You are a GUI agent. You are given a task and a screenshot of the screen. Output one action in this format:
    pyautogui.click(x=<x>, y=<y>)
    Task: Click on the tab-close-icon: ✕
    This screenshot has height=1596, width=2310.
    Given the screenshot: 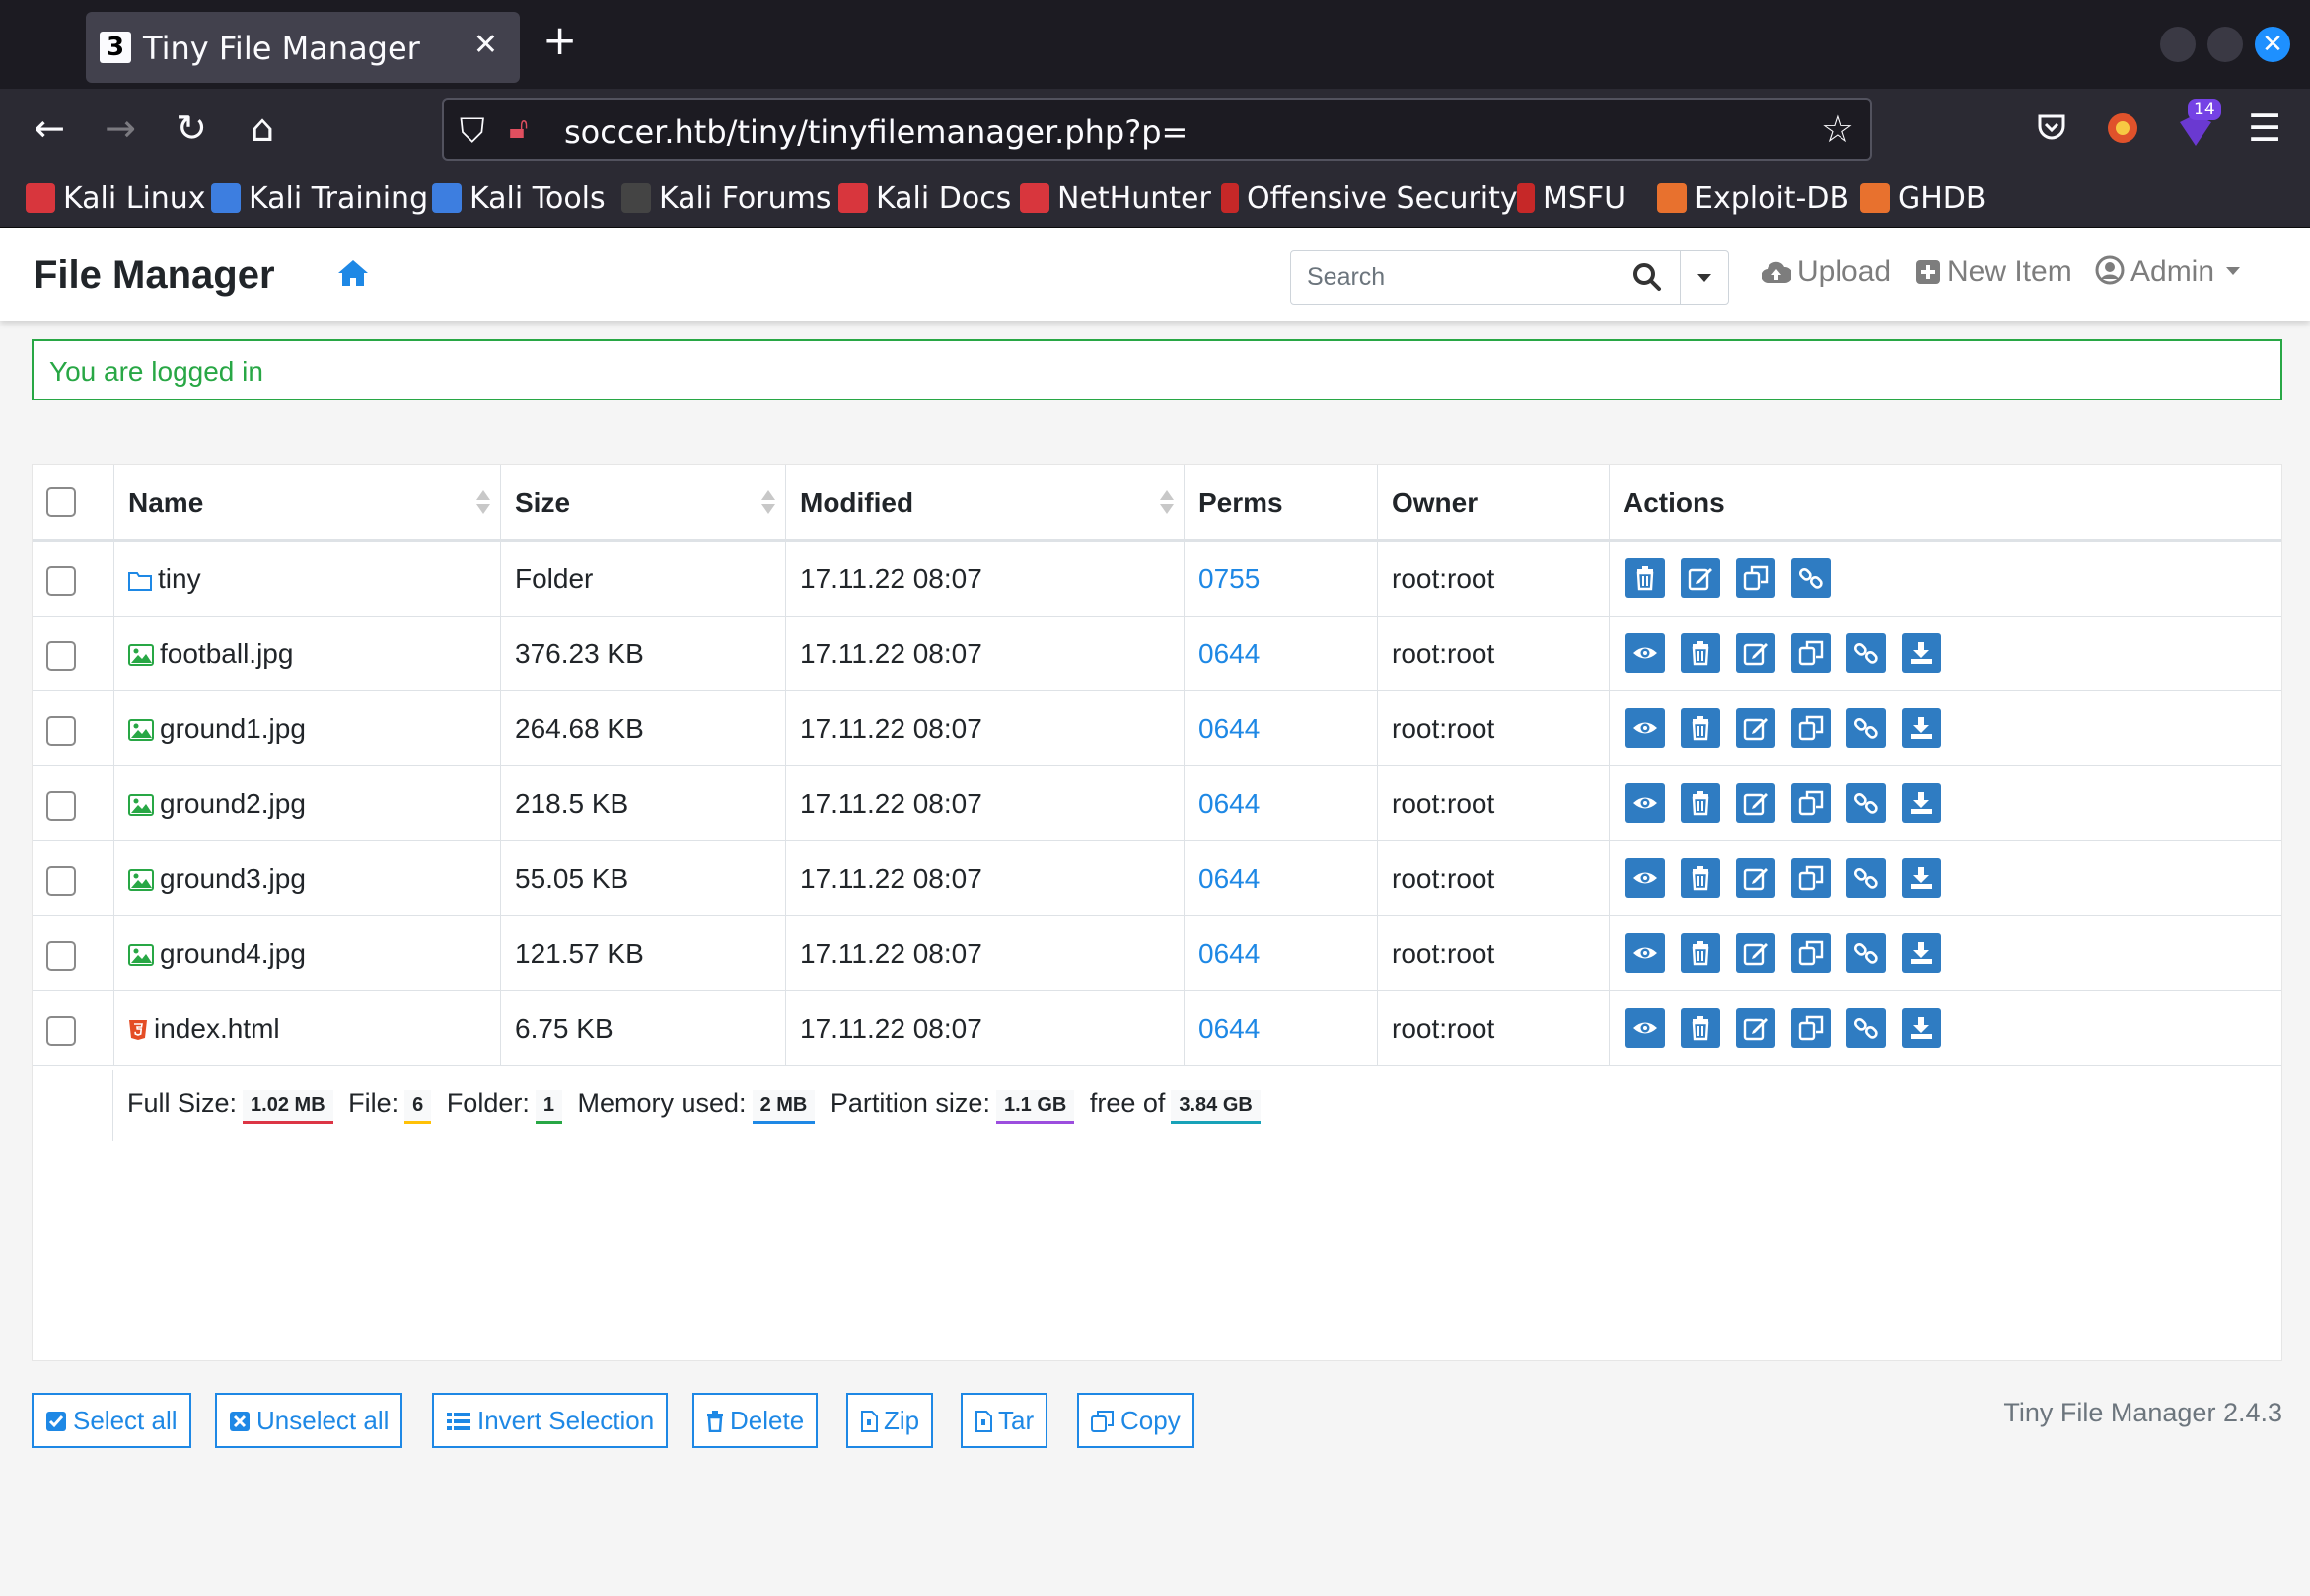 What is the action you would take?
    pyautogui.click(x=485, y=45)
    